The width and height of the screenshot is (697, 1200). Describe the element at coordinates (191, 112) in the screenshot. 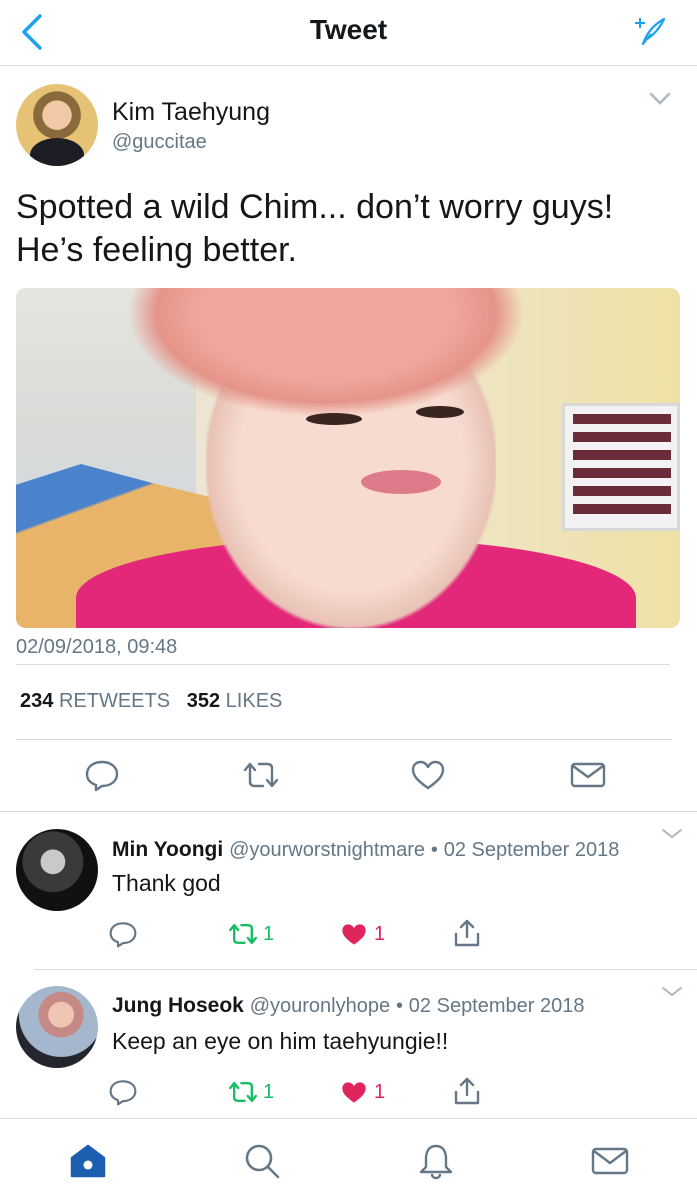

I see `author-name: Kim Taehyung` at that location.